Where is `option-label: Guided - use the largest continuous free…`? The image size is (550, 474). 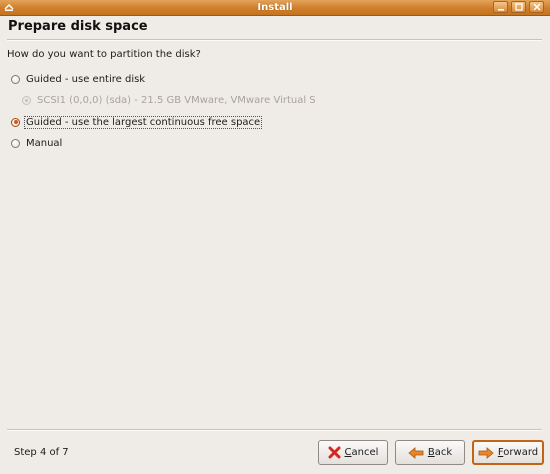 option-label: Guided - use the largest continuous free… is located at coordinates (143, 122).